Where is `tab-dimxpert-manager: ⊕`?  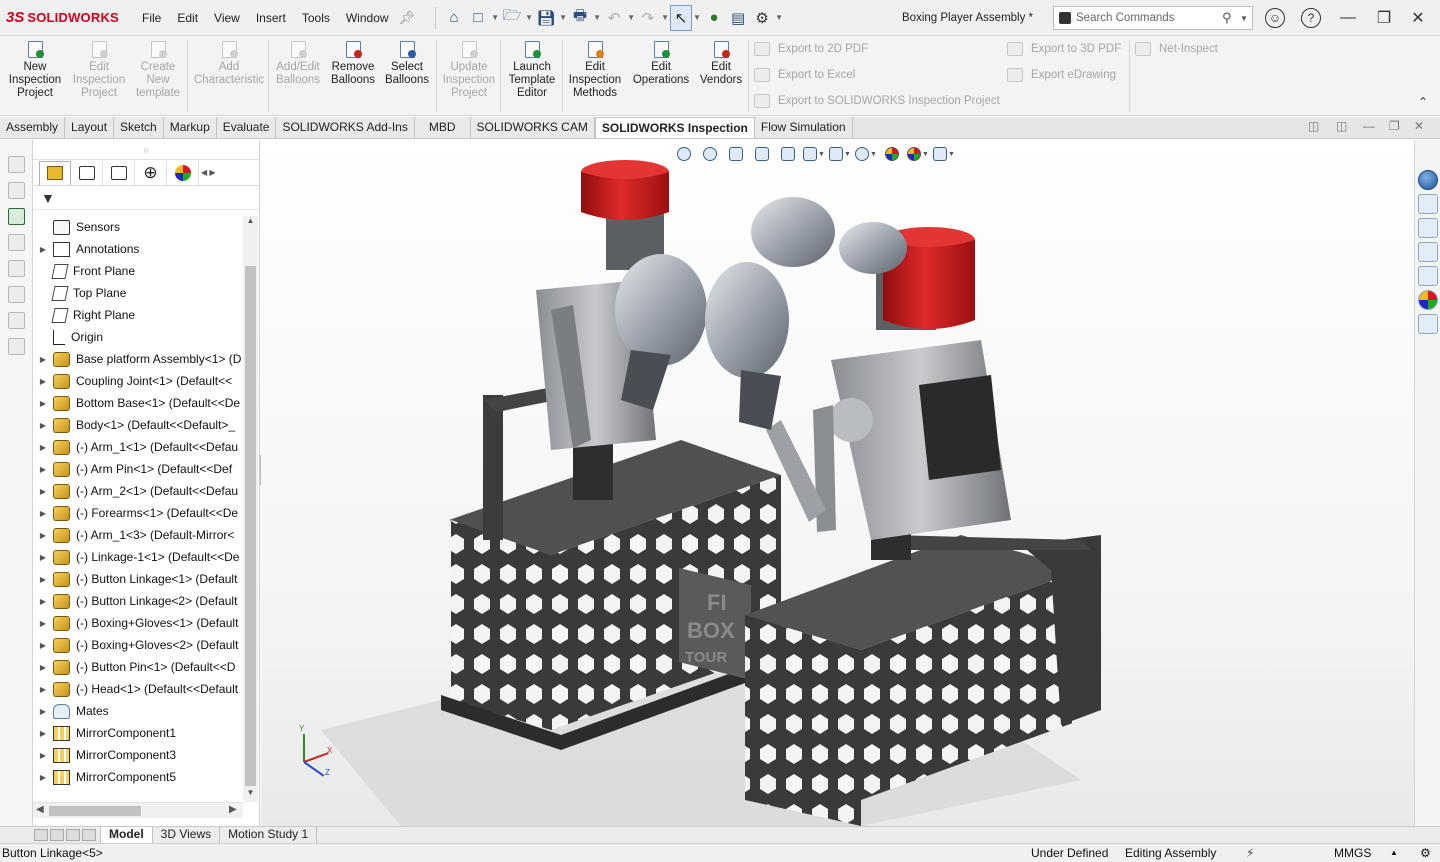 tab-dimxpert-manager: ⊕ is located at coordinates (151, 172).